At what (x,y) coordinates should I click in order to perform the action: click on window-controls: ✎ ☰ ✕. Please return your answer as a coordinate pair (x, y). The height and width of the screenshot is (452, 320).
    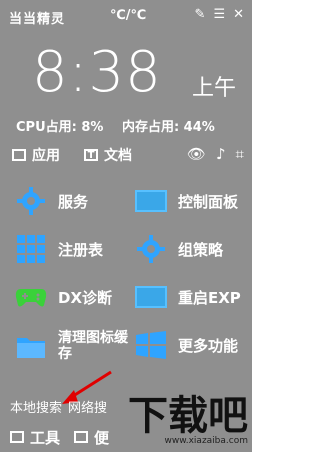
    Looking at the image, I should click on (219, 14).